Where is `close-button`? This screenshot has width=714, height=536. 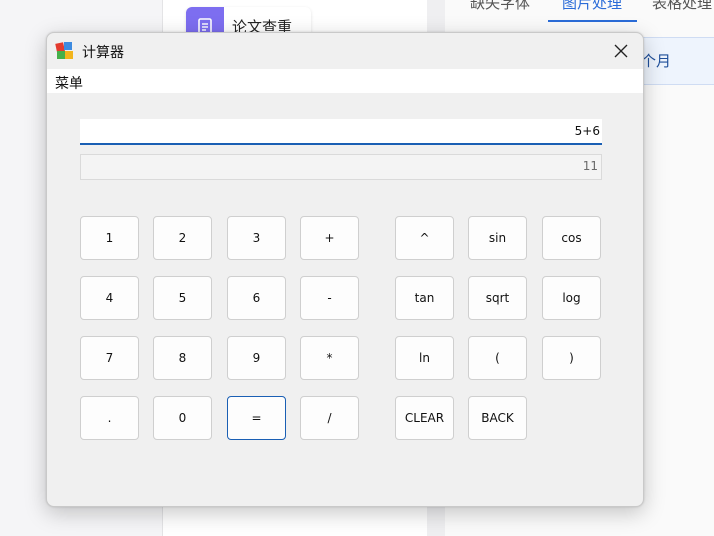
close-button is located at coordinates (621, 51).